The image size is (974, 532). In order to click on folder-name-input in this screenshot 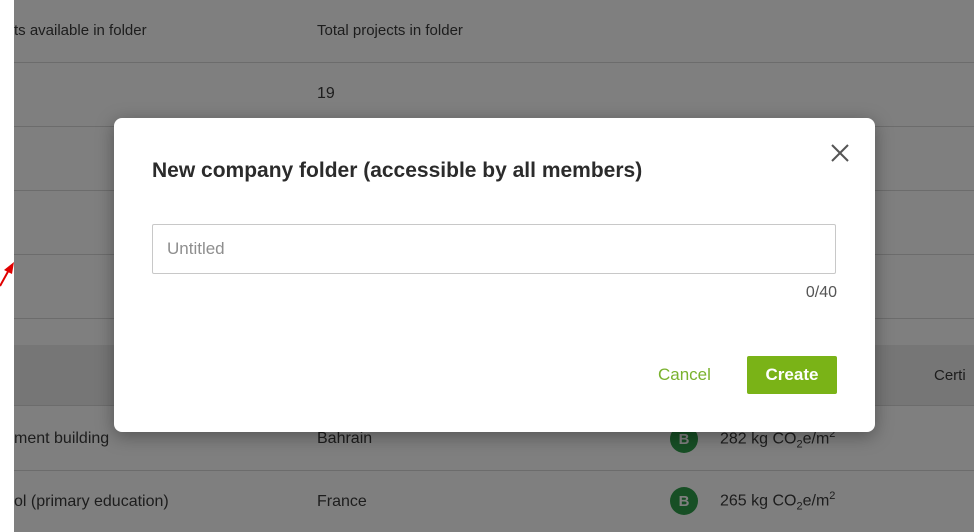, I will do `click(494, 249)`.